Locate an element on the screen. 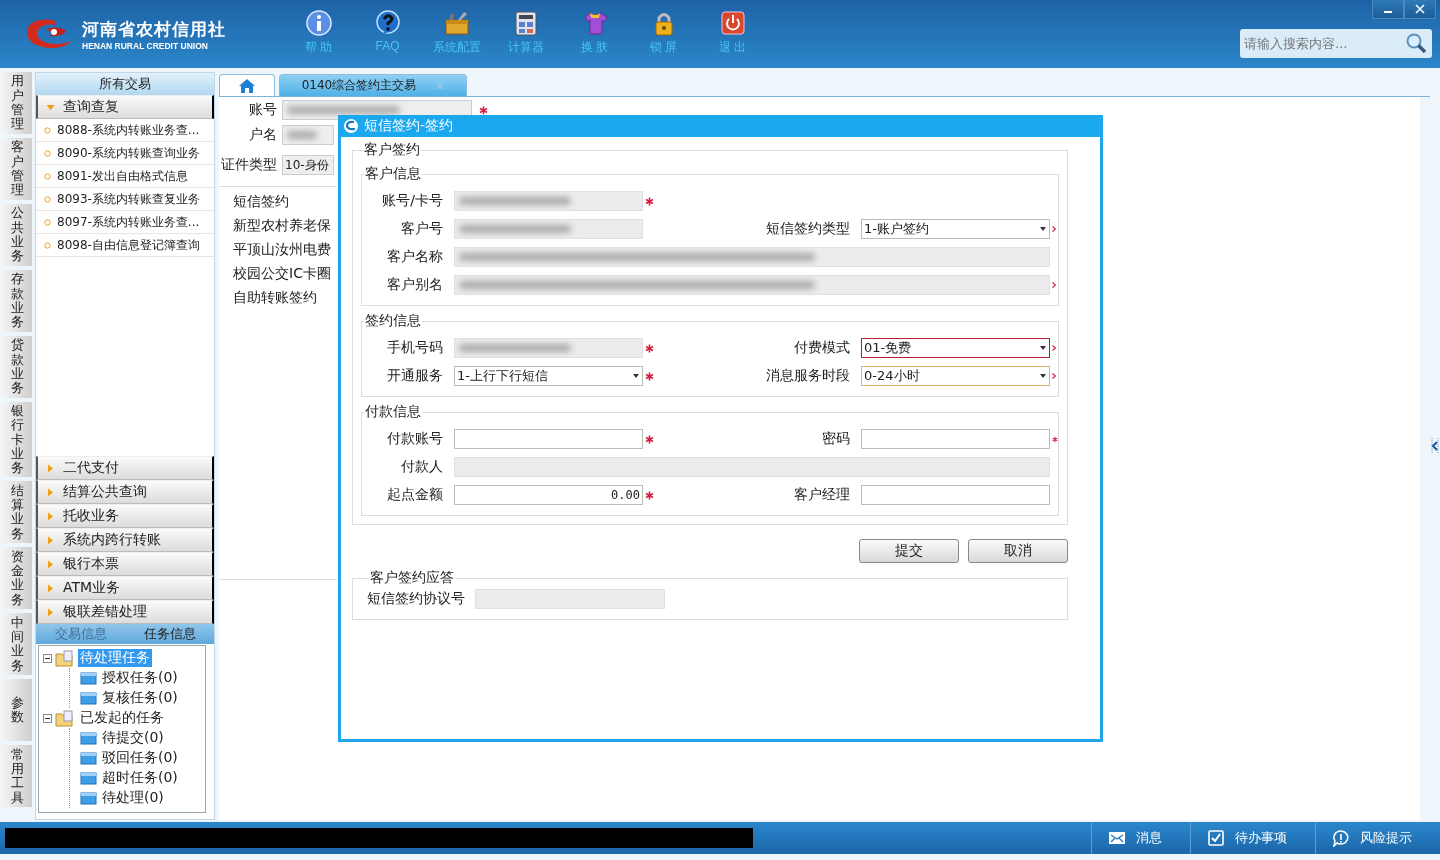  field-label: 开通服务 is located at coordinates (414, 376).